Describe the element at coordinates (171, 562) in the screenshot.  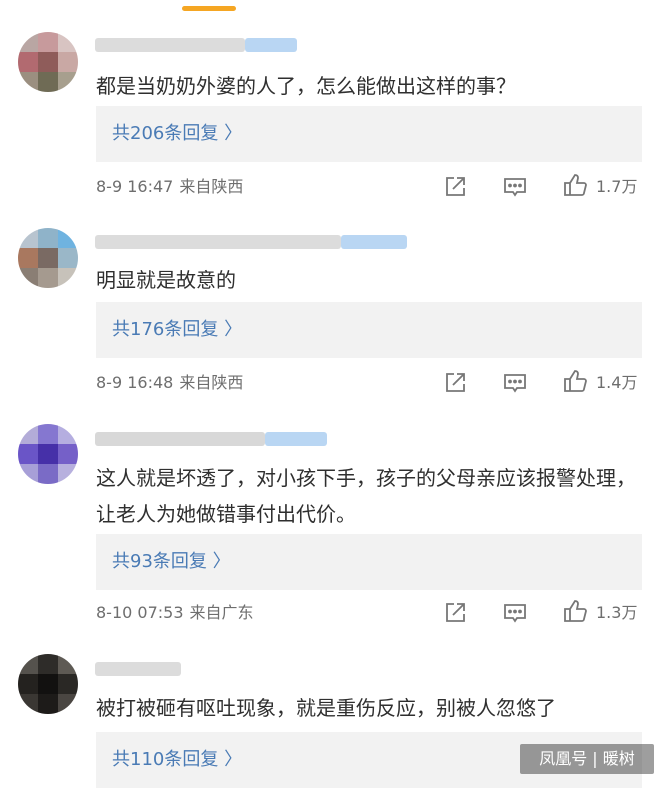
I see `replies-label: 共93条回复 〉` at that location.